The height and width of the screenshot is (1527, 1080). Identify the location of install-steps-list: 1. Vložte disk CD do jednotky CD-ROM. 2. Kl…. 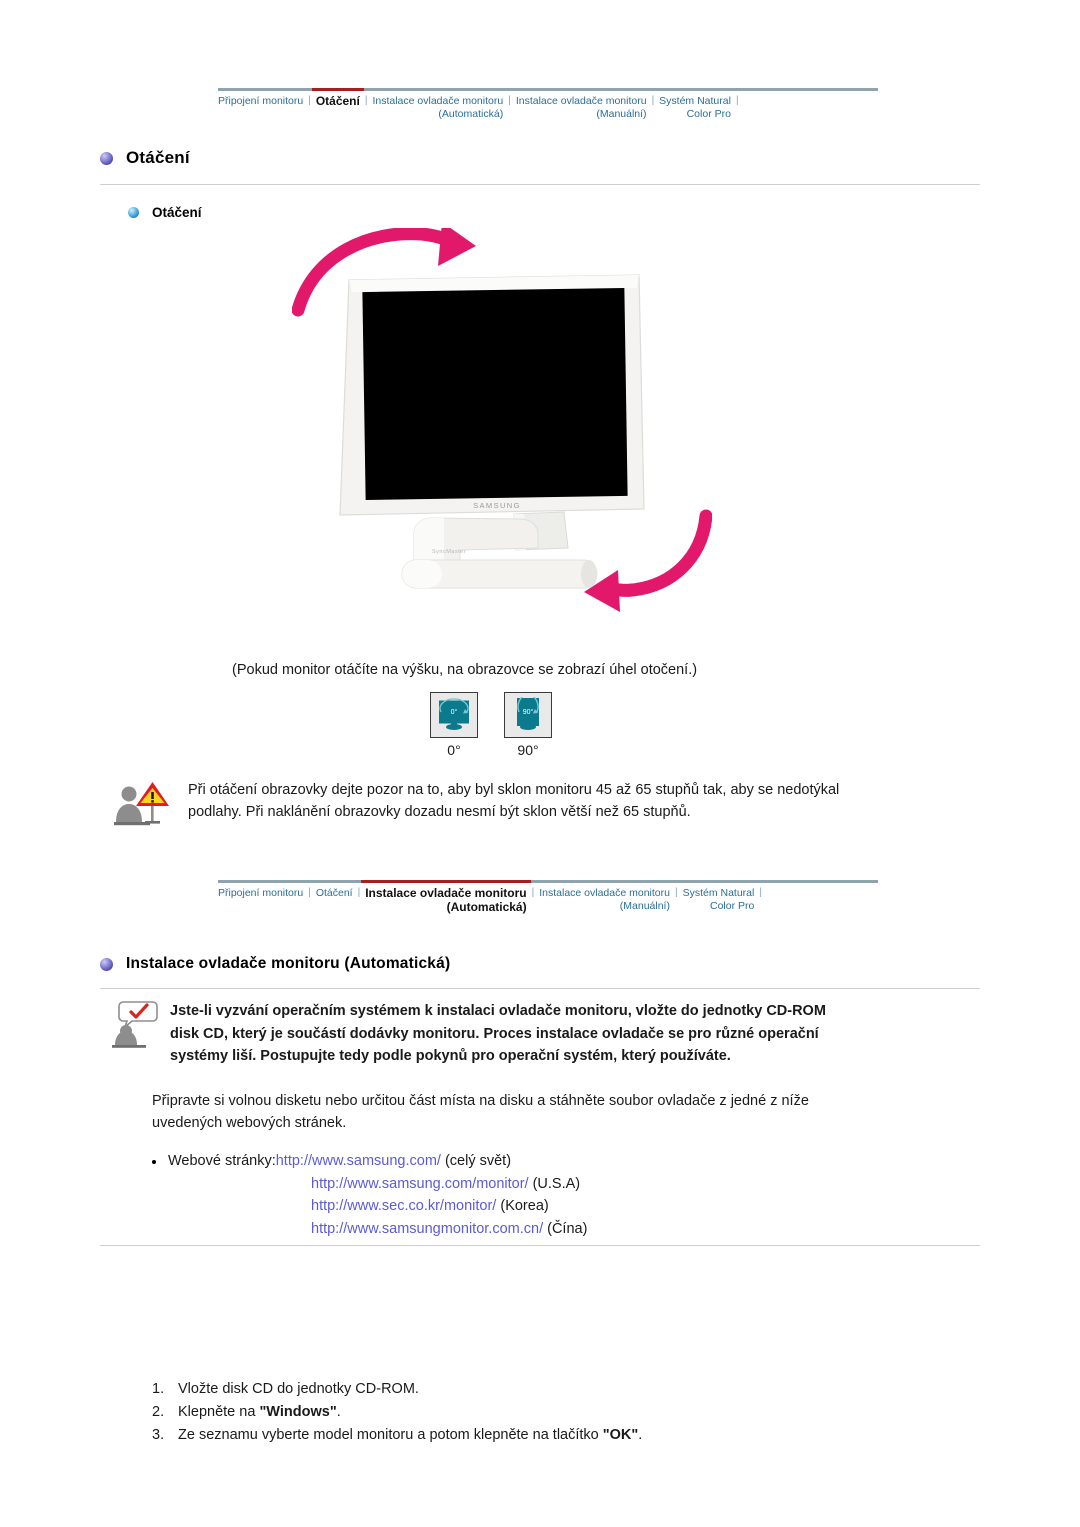
(397, 1412).